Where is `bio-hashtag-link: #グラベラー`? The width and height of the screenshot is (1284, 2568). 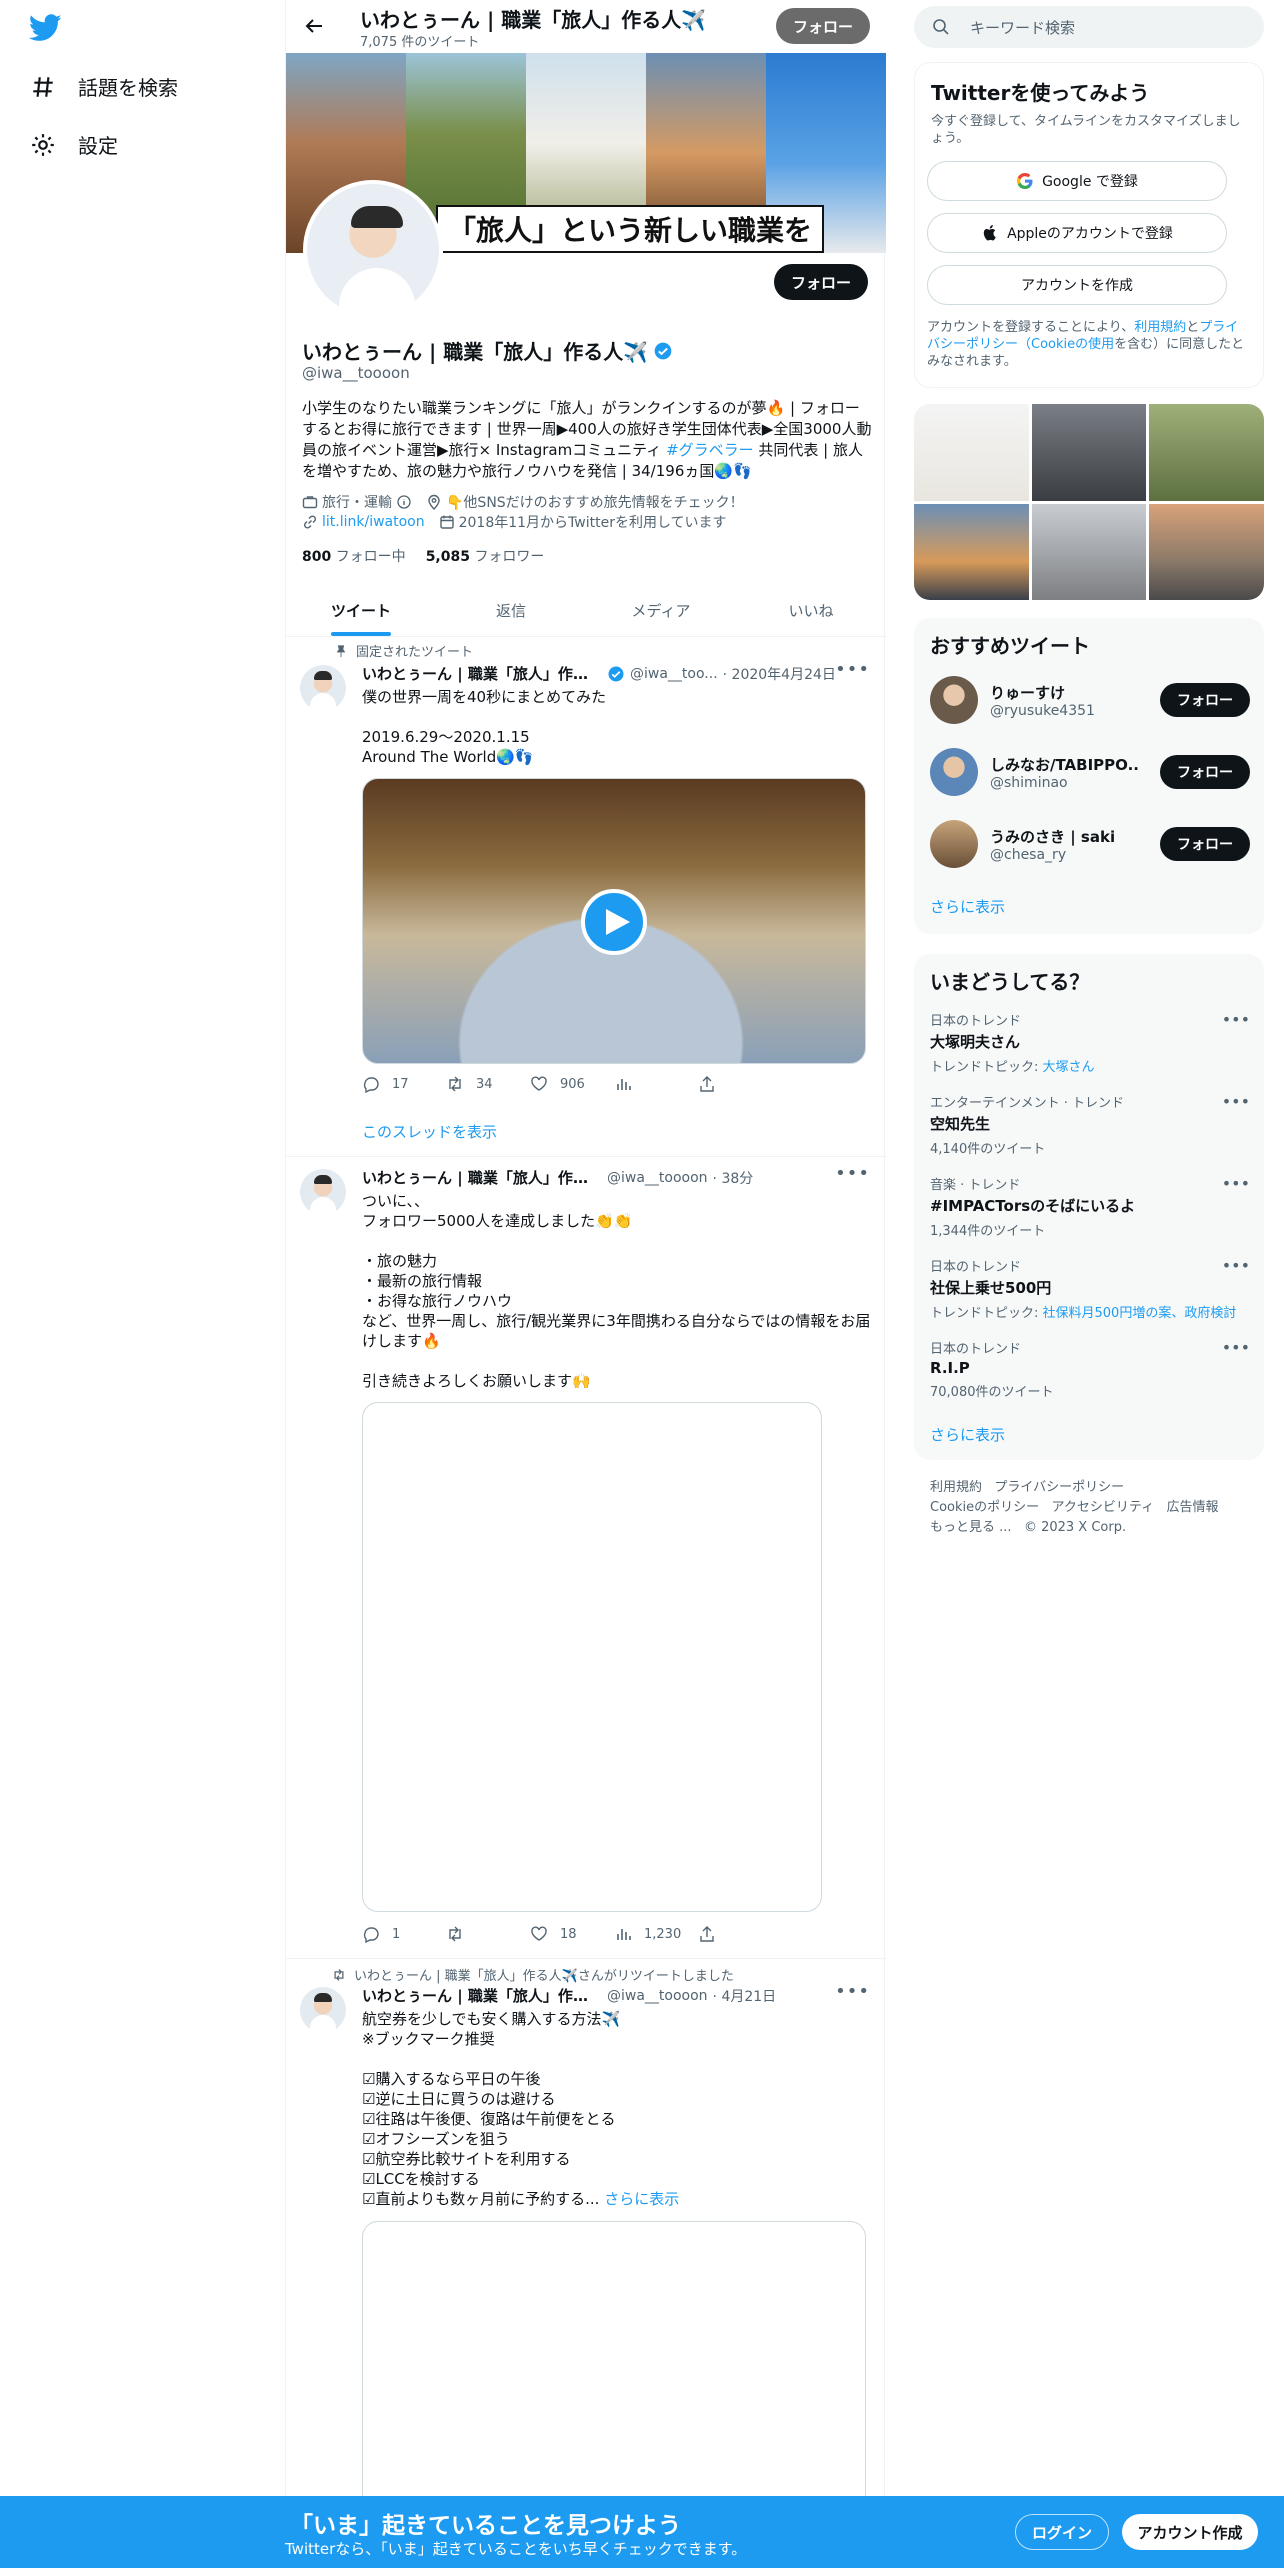 bio-hashtag-link: #グラベラー is located at coordinates (710, 450).